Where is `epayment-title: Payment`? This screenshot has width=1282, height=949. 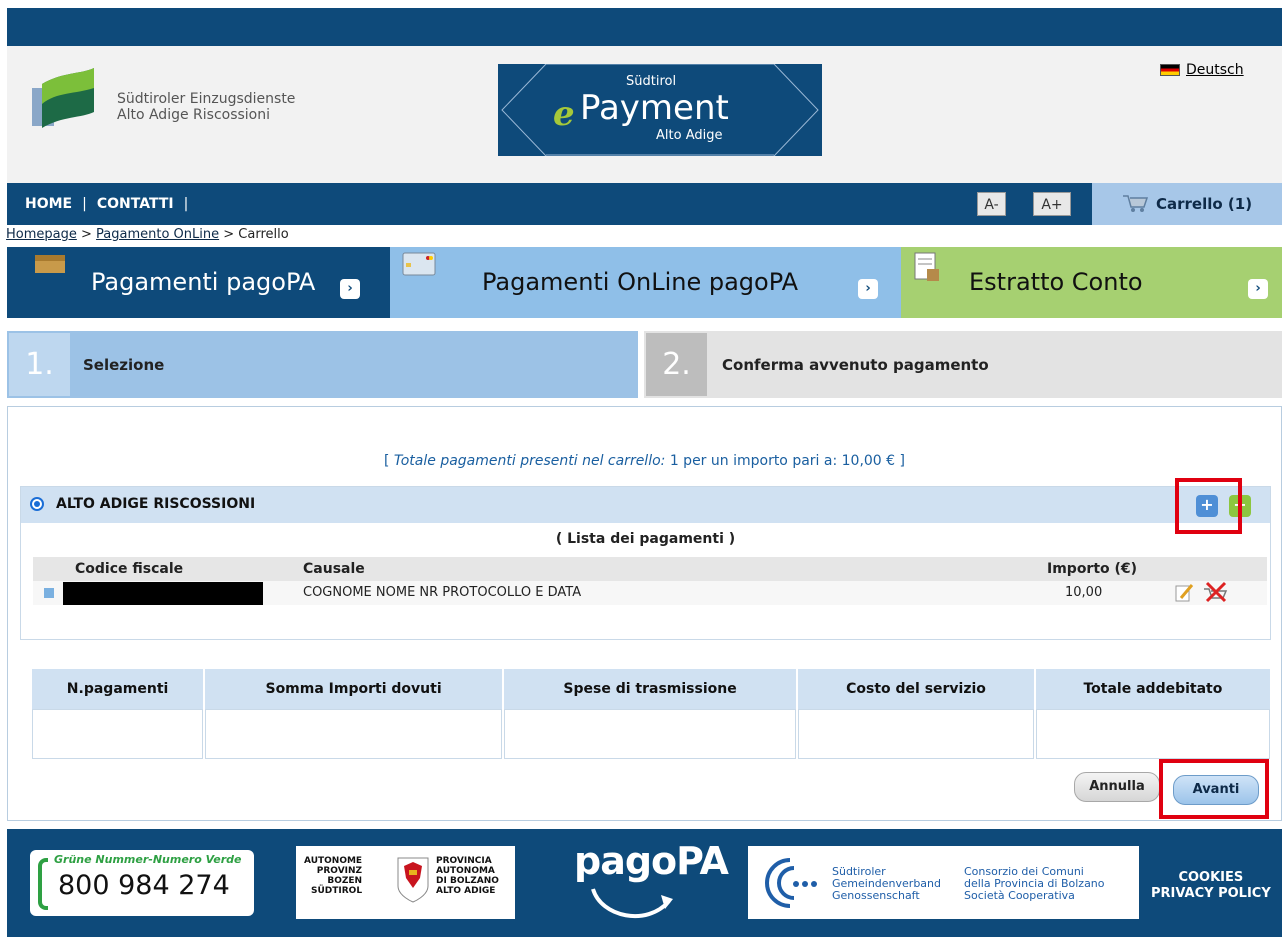
epayment-title: Payment is located at coordinates (654, 108).